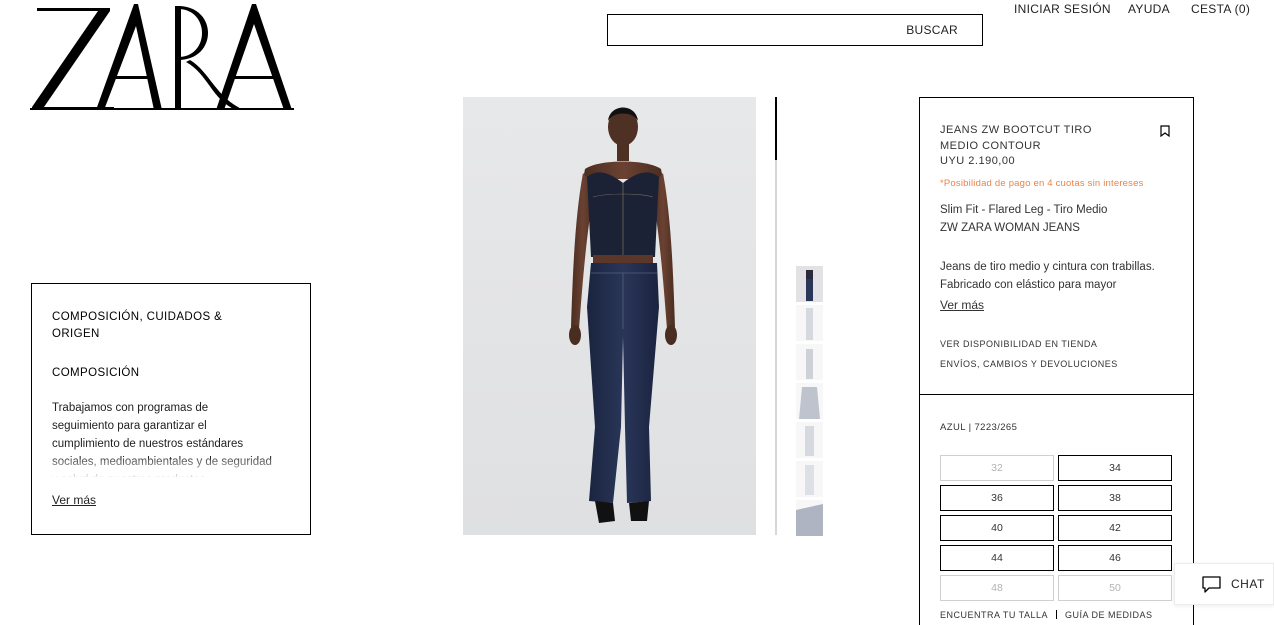  Describe the element at coordinates (74, 500) in the screenshot. I see `composition-more-link: Ver más` at that location.